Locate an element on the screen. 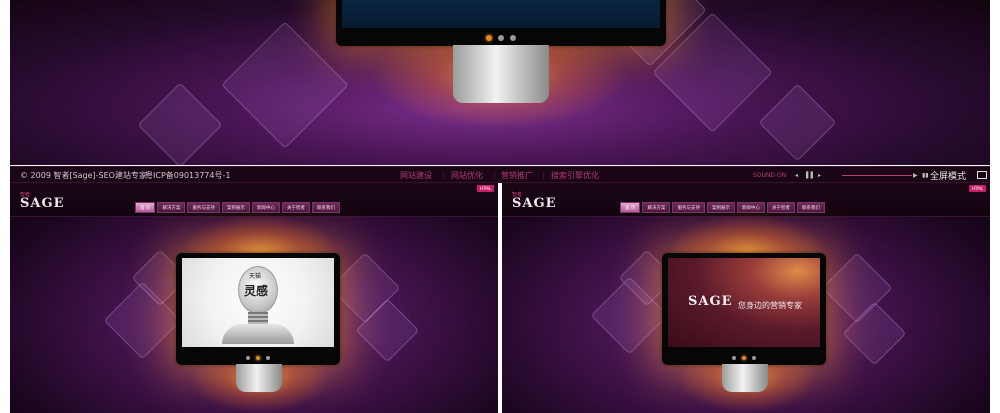 This screenshot has width=1000, height=413. bulb-small-text: 天猫 is located at coordinates (255, 276).